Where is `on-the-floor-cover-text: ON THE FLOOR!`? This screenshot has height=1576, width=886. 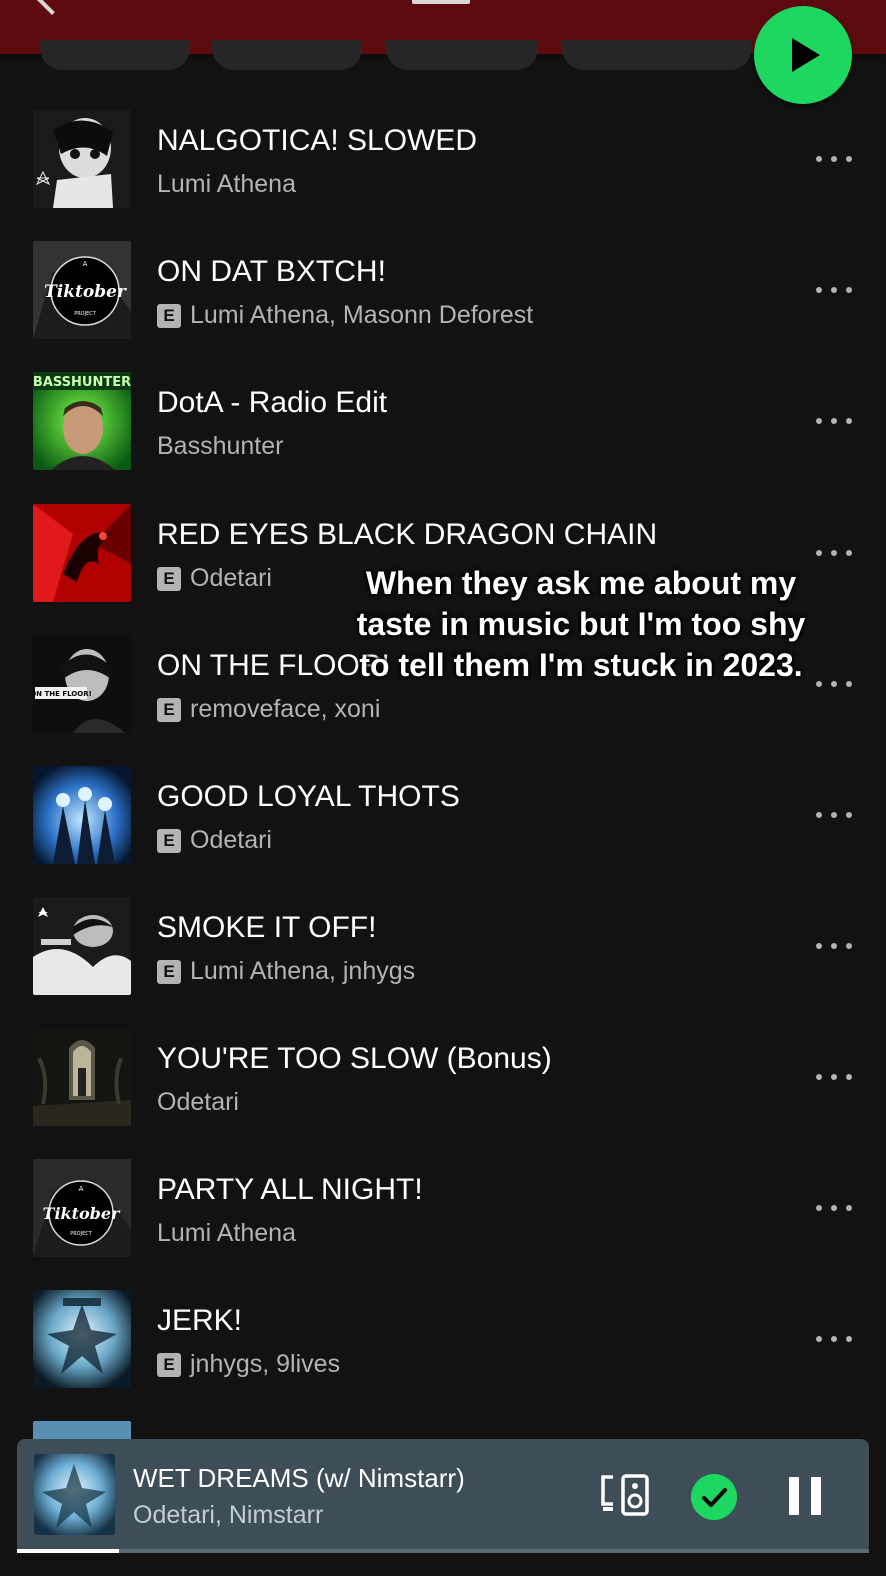
on-the-floor-cover-text: ON THE FLOOR! is located at coordinates (62, 694).